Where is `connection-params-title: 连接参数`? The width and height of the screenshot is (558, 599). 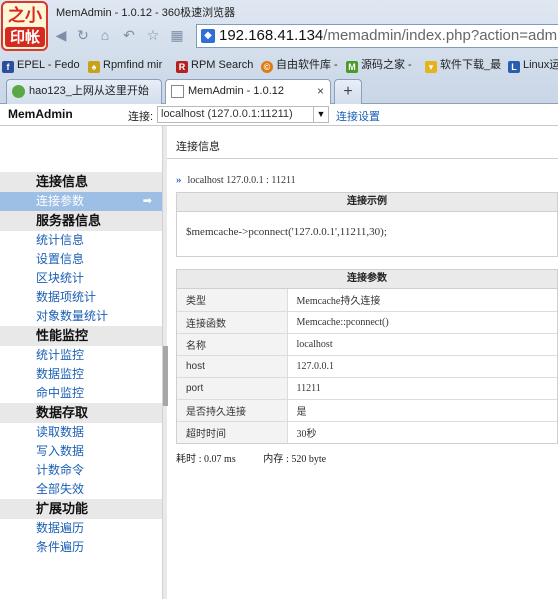
connection-params-title: 连接参数 is located at coordinates (367, 279).